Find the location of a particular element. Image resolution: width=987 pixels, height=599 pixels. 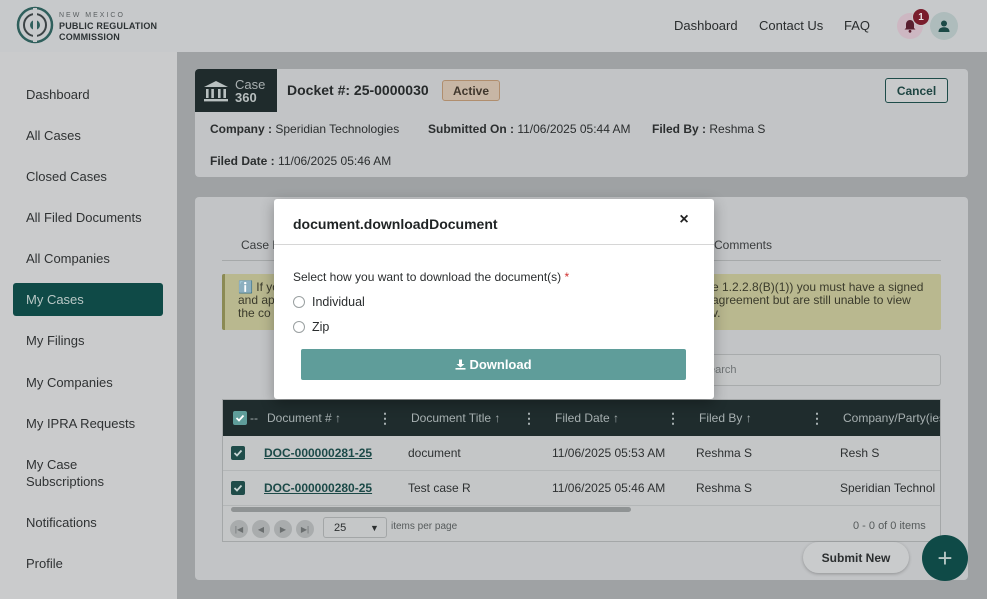

select-all-checkbox is located at coordinates (240, 418).